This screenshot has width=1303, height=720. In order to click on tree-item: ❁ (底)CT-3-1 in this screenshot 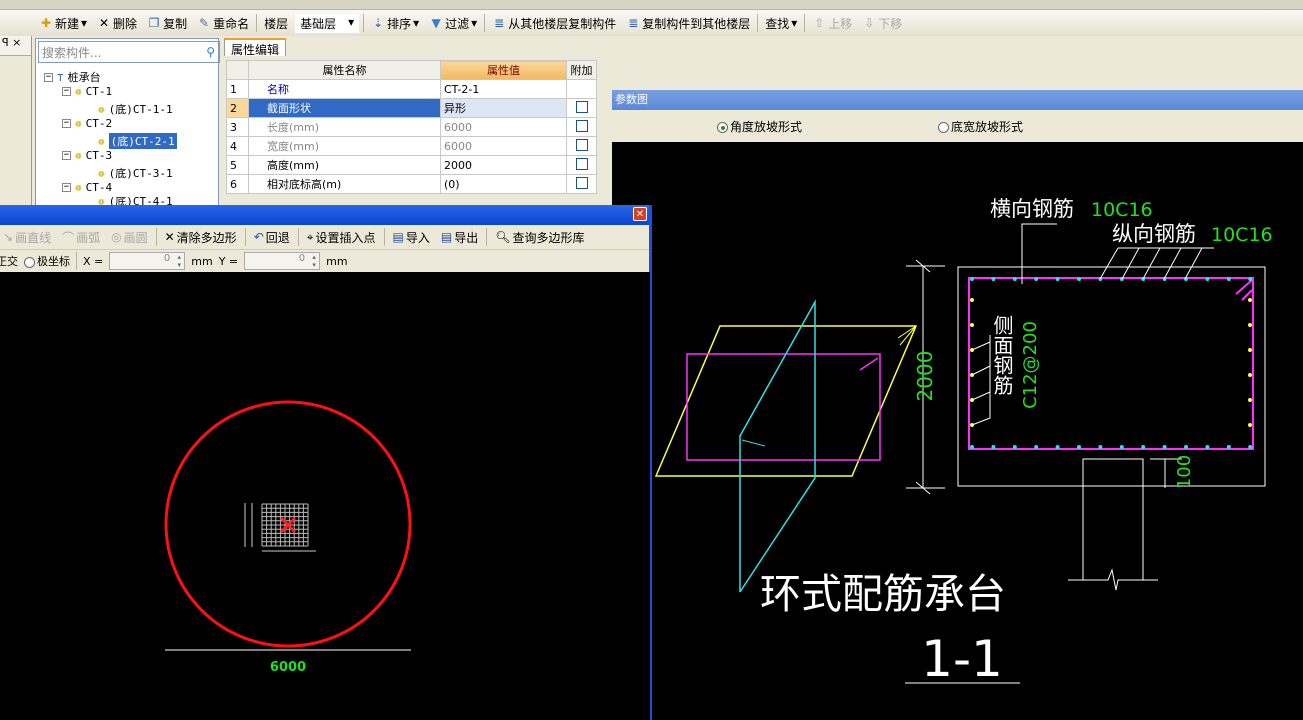, I will do `click(135, 173)`.